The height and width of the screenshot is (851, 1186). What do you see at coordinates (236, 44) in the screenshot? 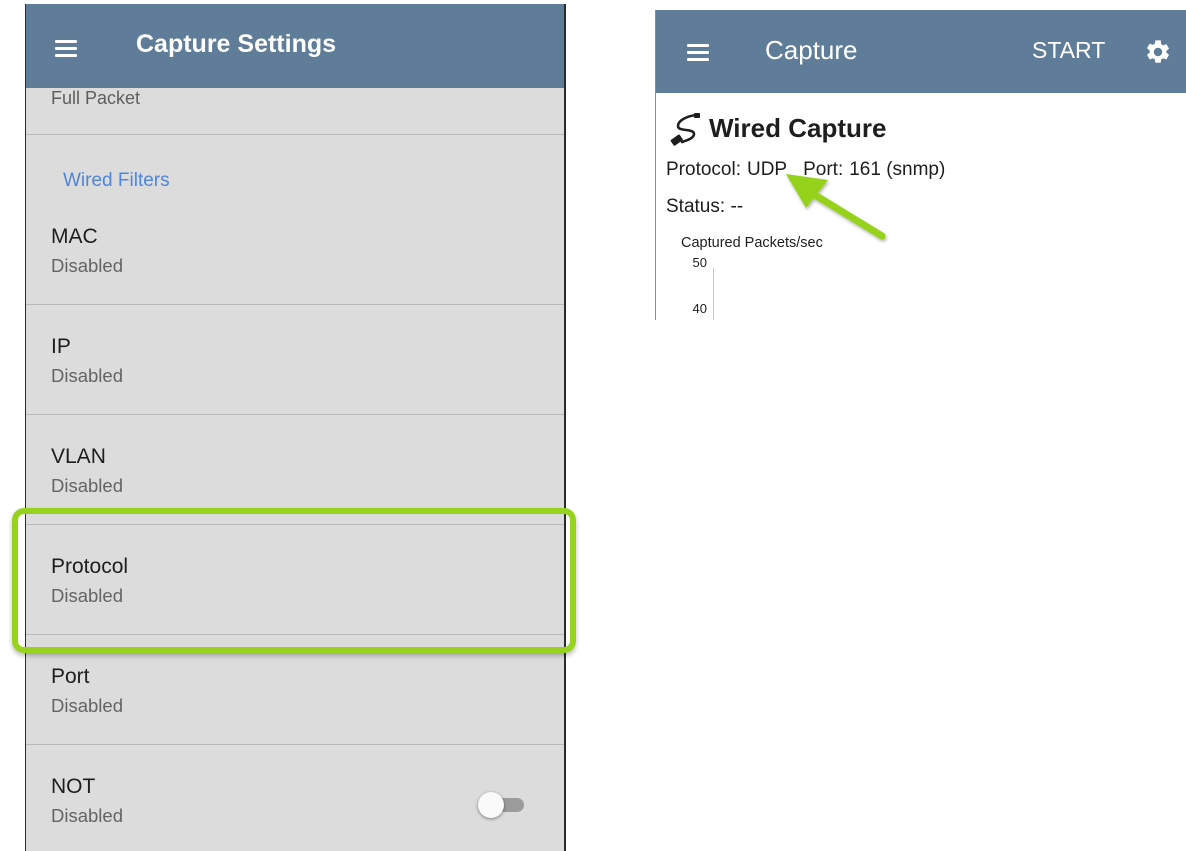
I see `page-title: Capture Settings` at bounding box center [236, 44].